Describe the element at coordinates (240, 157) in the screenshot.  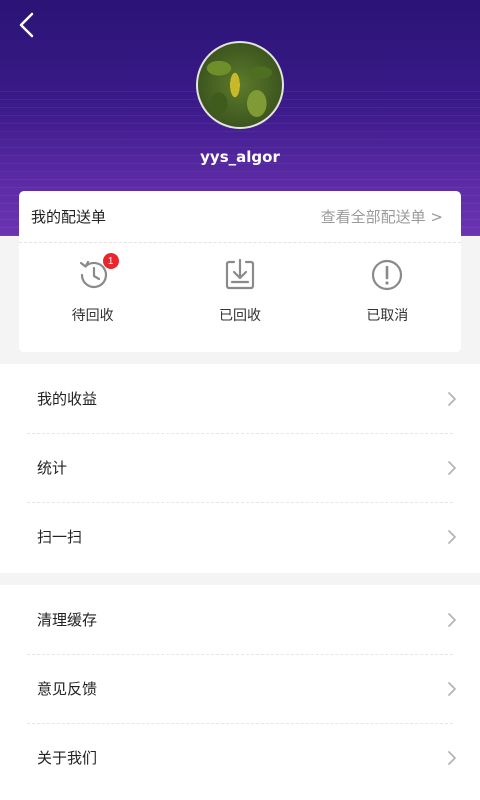
I see `username: yys_algor` at that location.